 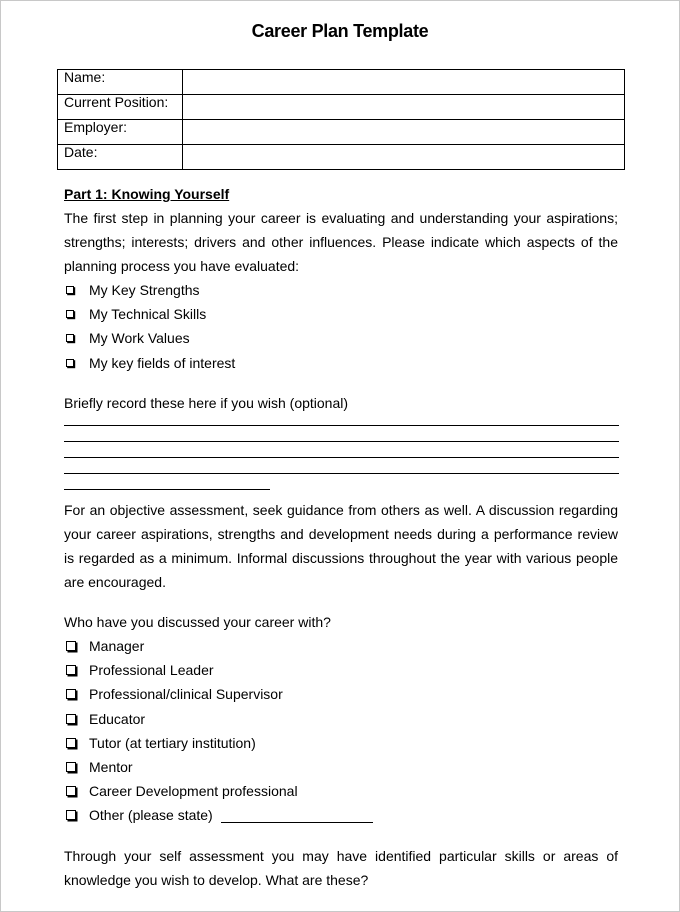 What do you see at coordinates (218, 719) in the screenshot?
I see `list-item: Educator` at bounding box center [218, 719].